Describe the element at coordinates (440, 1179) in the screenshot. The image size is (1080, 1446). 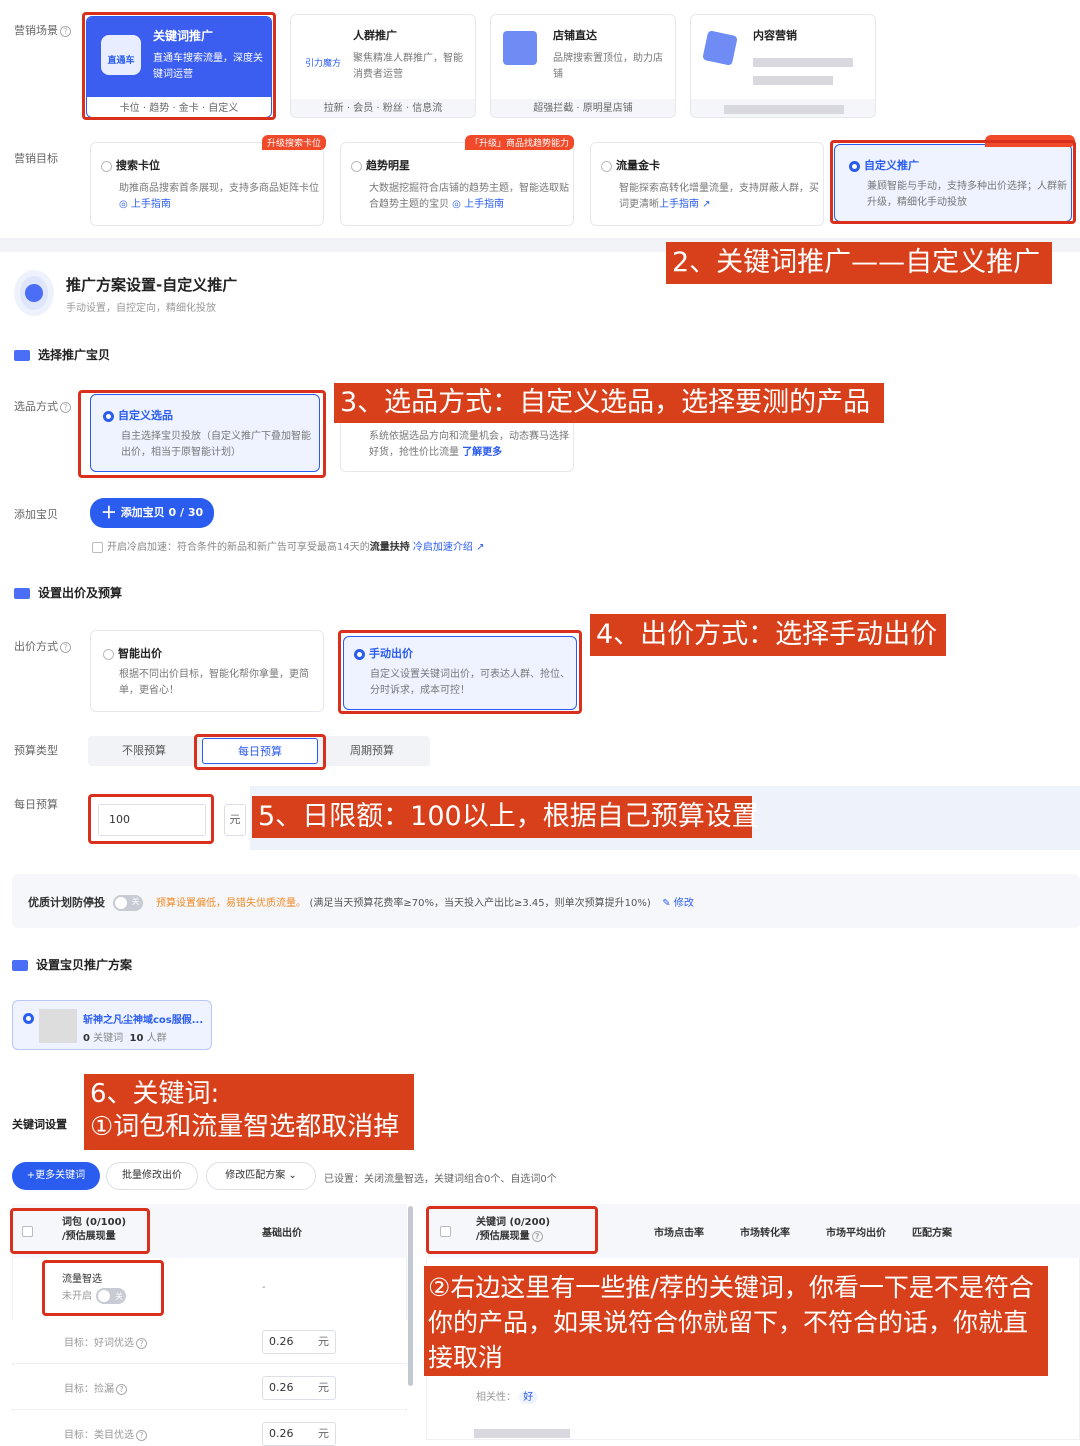
I see `kw-status: 已设置：关闭流量智选，关键词组合0个、自选词0个` at that location.